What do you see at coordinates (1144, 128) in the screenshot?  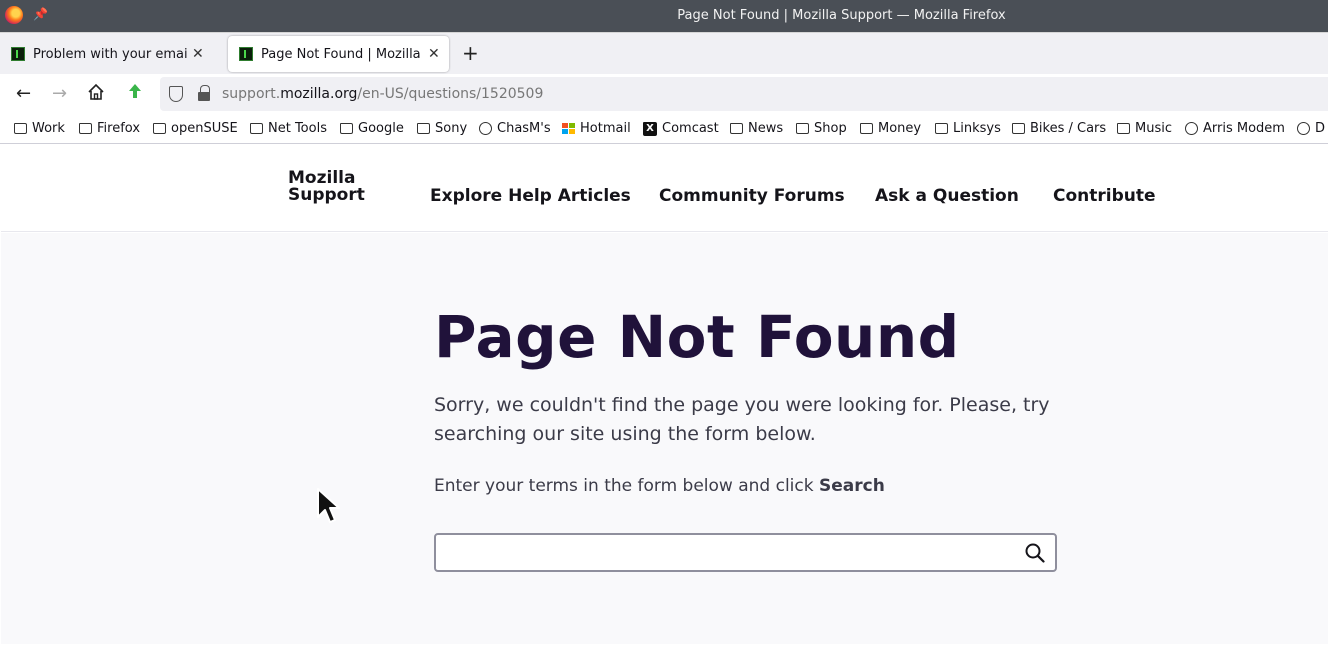 I see `bookmark-music: Music` at bounding box center [1144, 128].